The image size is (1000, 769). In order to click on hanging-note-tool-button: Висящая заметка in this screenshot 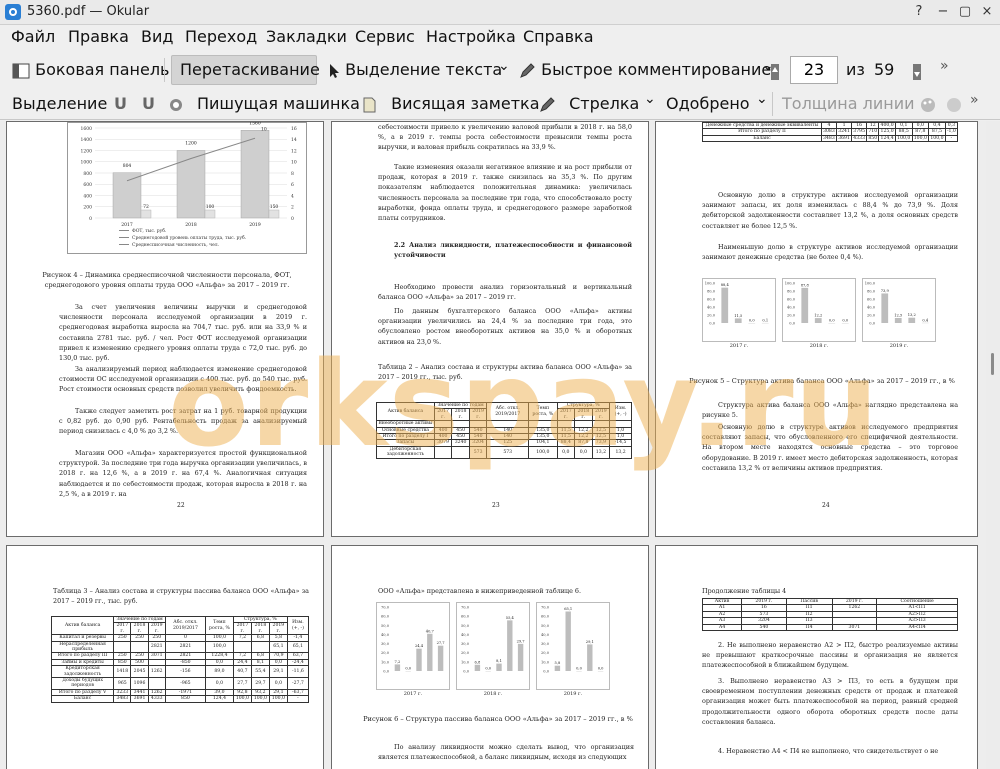, I will do `click(451, 103)`.